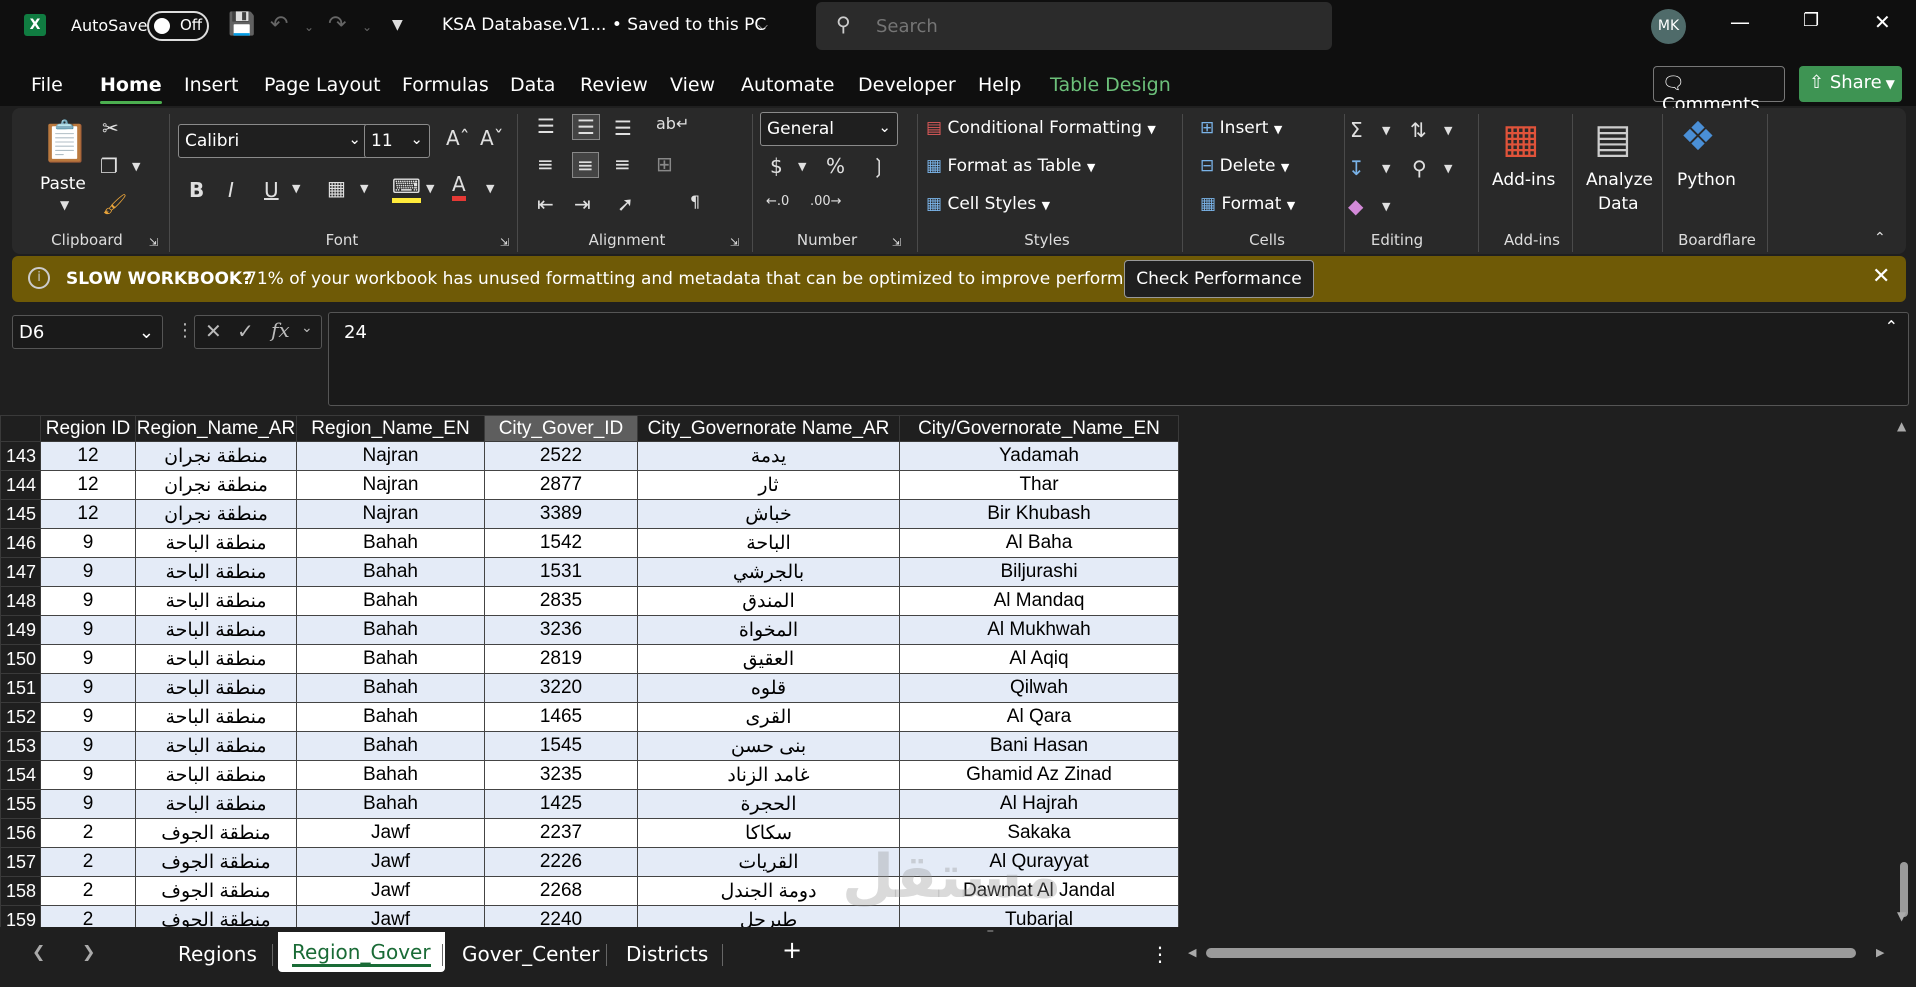 This screenshot has height=987, width=1916. Describe the element at coordinates (337, 24) in the screenshot. I see `redo-icon: ↷` at that location.